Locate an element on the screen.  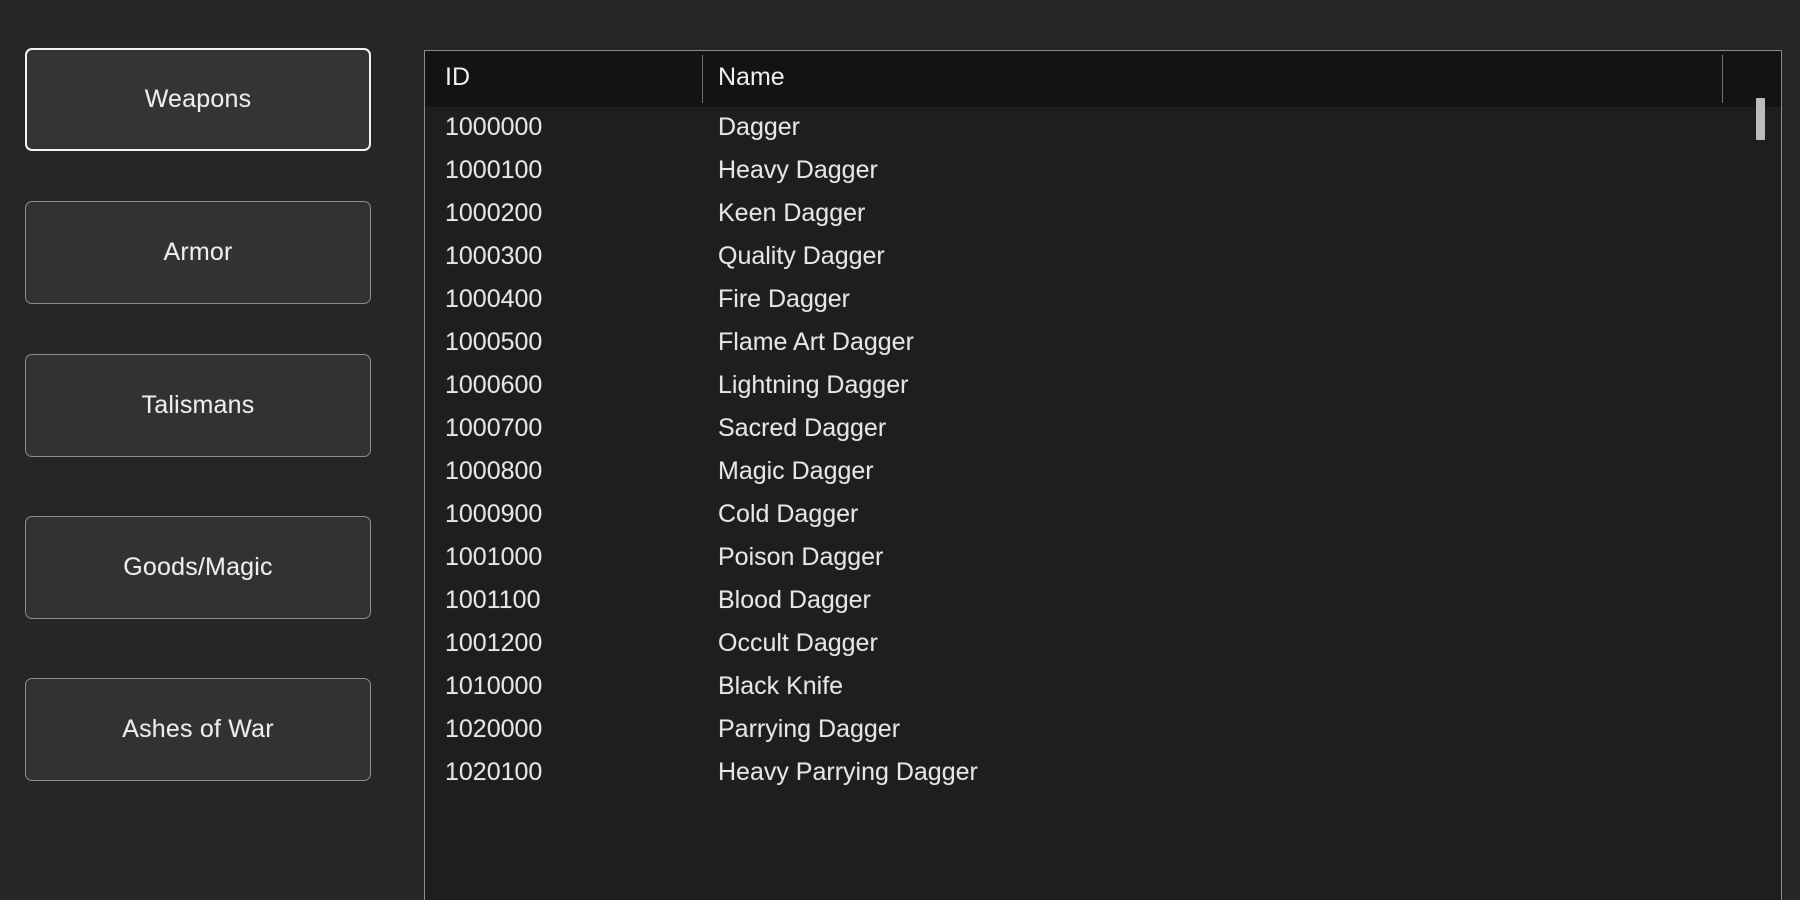
cell-name: Heavy Parrying Dagger is located at coordinates (848, 772).